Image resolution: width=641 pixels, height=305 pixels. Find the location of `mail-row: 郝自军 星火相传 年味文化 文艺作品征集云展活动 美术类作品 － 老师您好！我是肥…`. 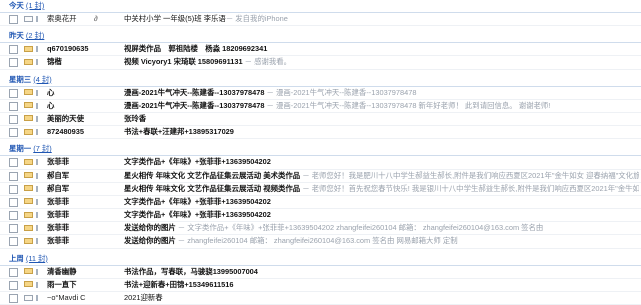

mail-row: 郝自军 星火相传 年味文化 文艺作品征集云展活动 美术类作品 － 老师您好！我是肥… is located at coordinates (320, 176).